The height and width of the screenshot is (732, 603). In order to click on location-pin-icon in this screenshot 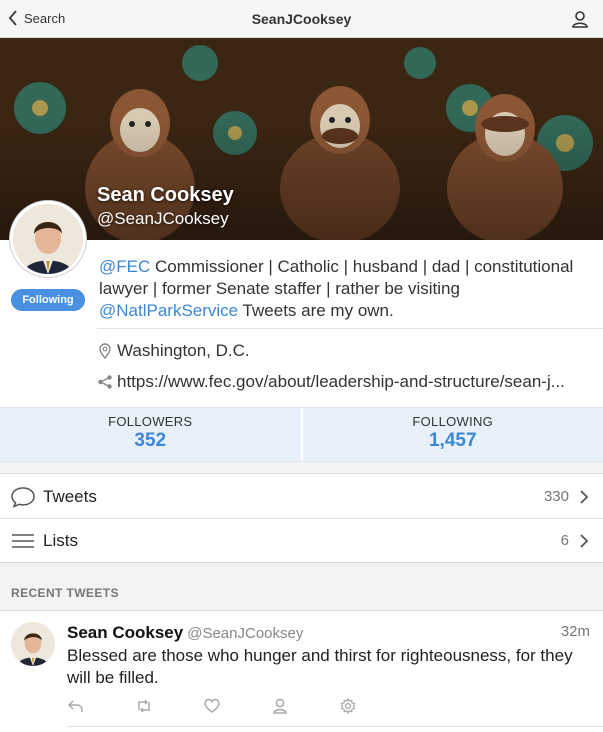, I will do `click(105, 351)`.